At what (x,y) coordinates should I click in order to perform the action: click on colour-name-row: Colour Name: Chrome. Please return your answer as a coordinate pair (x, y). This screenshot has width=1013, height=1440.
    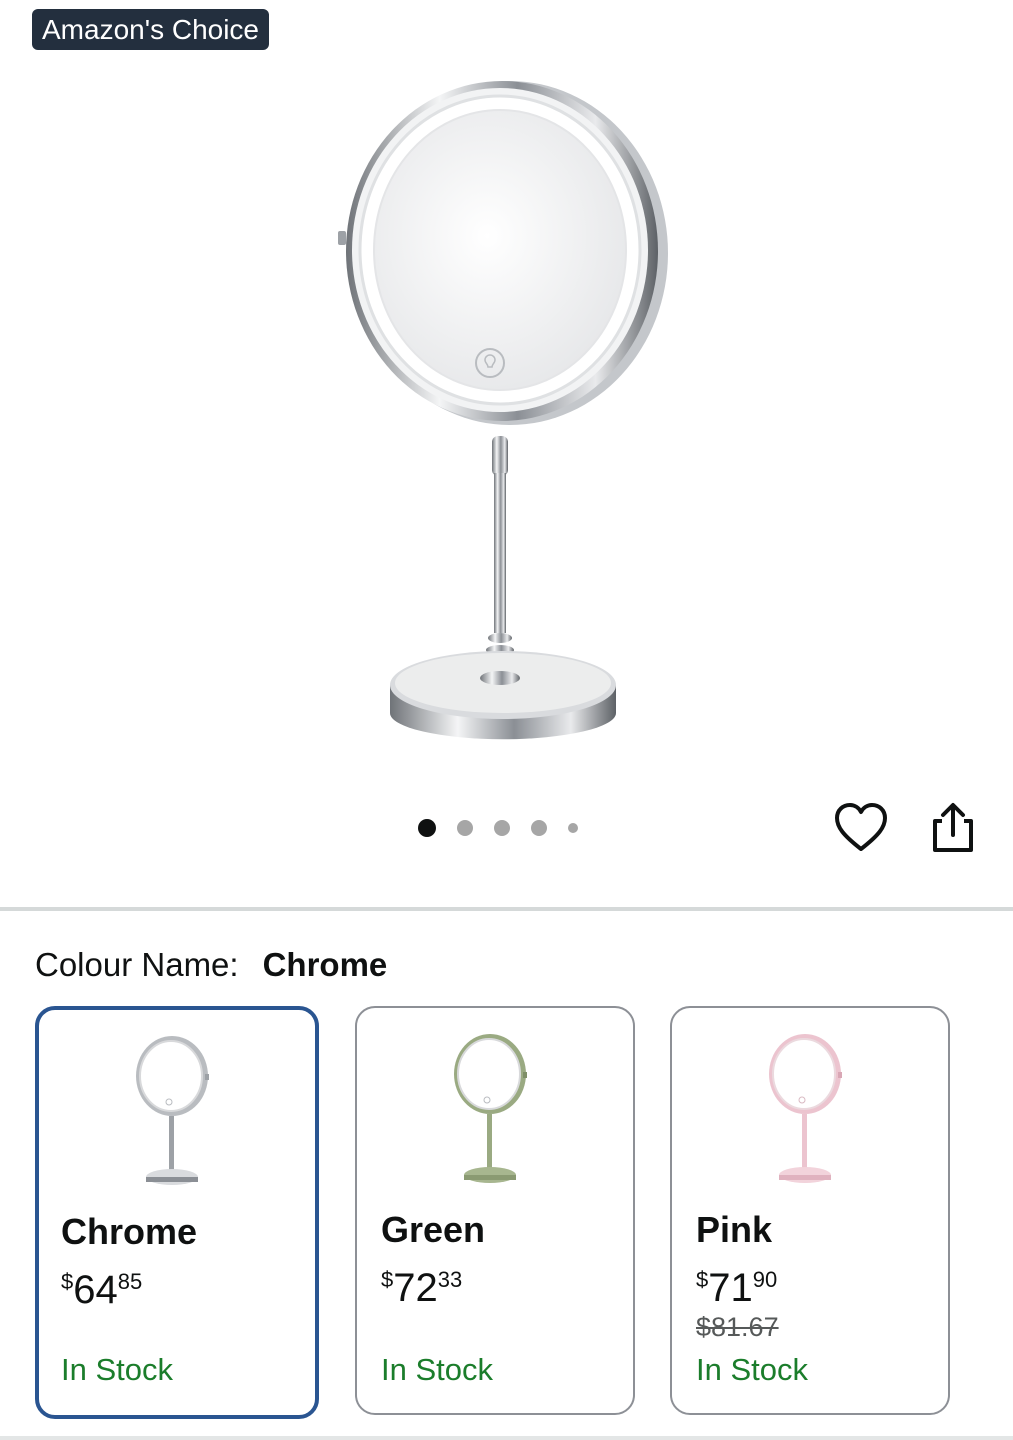
    Looking at the image, I should click on (211, 965).